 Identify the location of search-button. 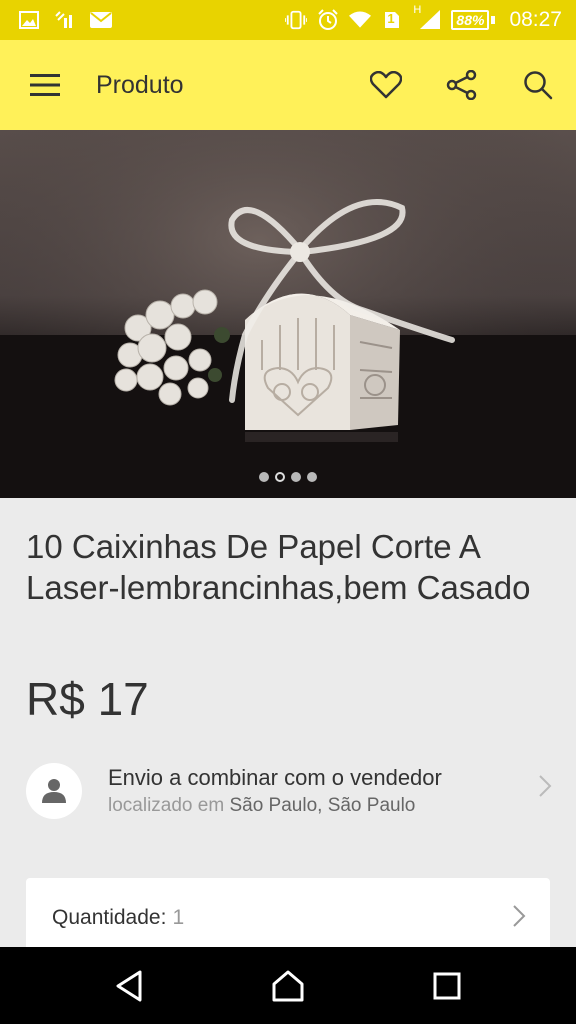
(538, 85).